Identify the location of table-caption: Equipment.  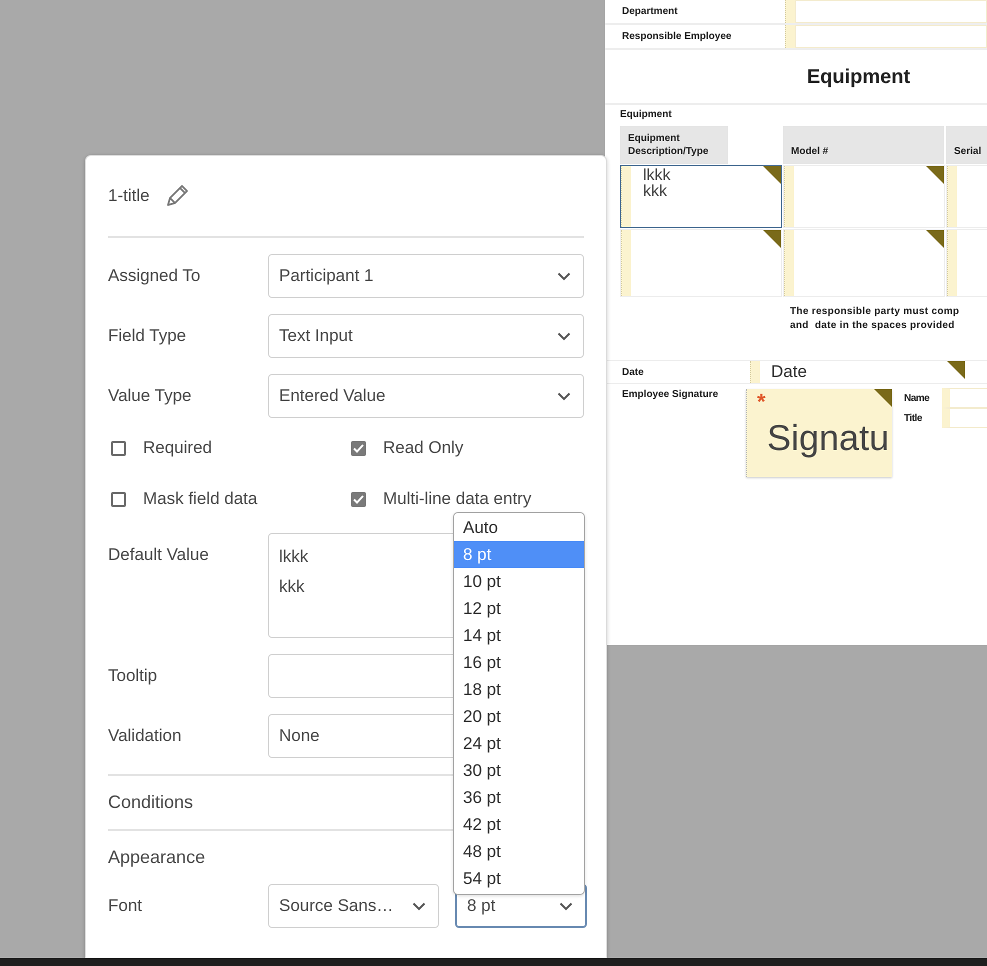
(646, 114).